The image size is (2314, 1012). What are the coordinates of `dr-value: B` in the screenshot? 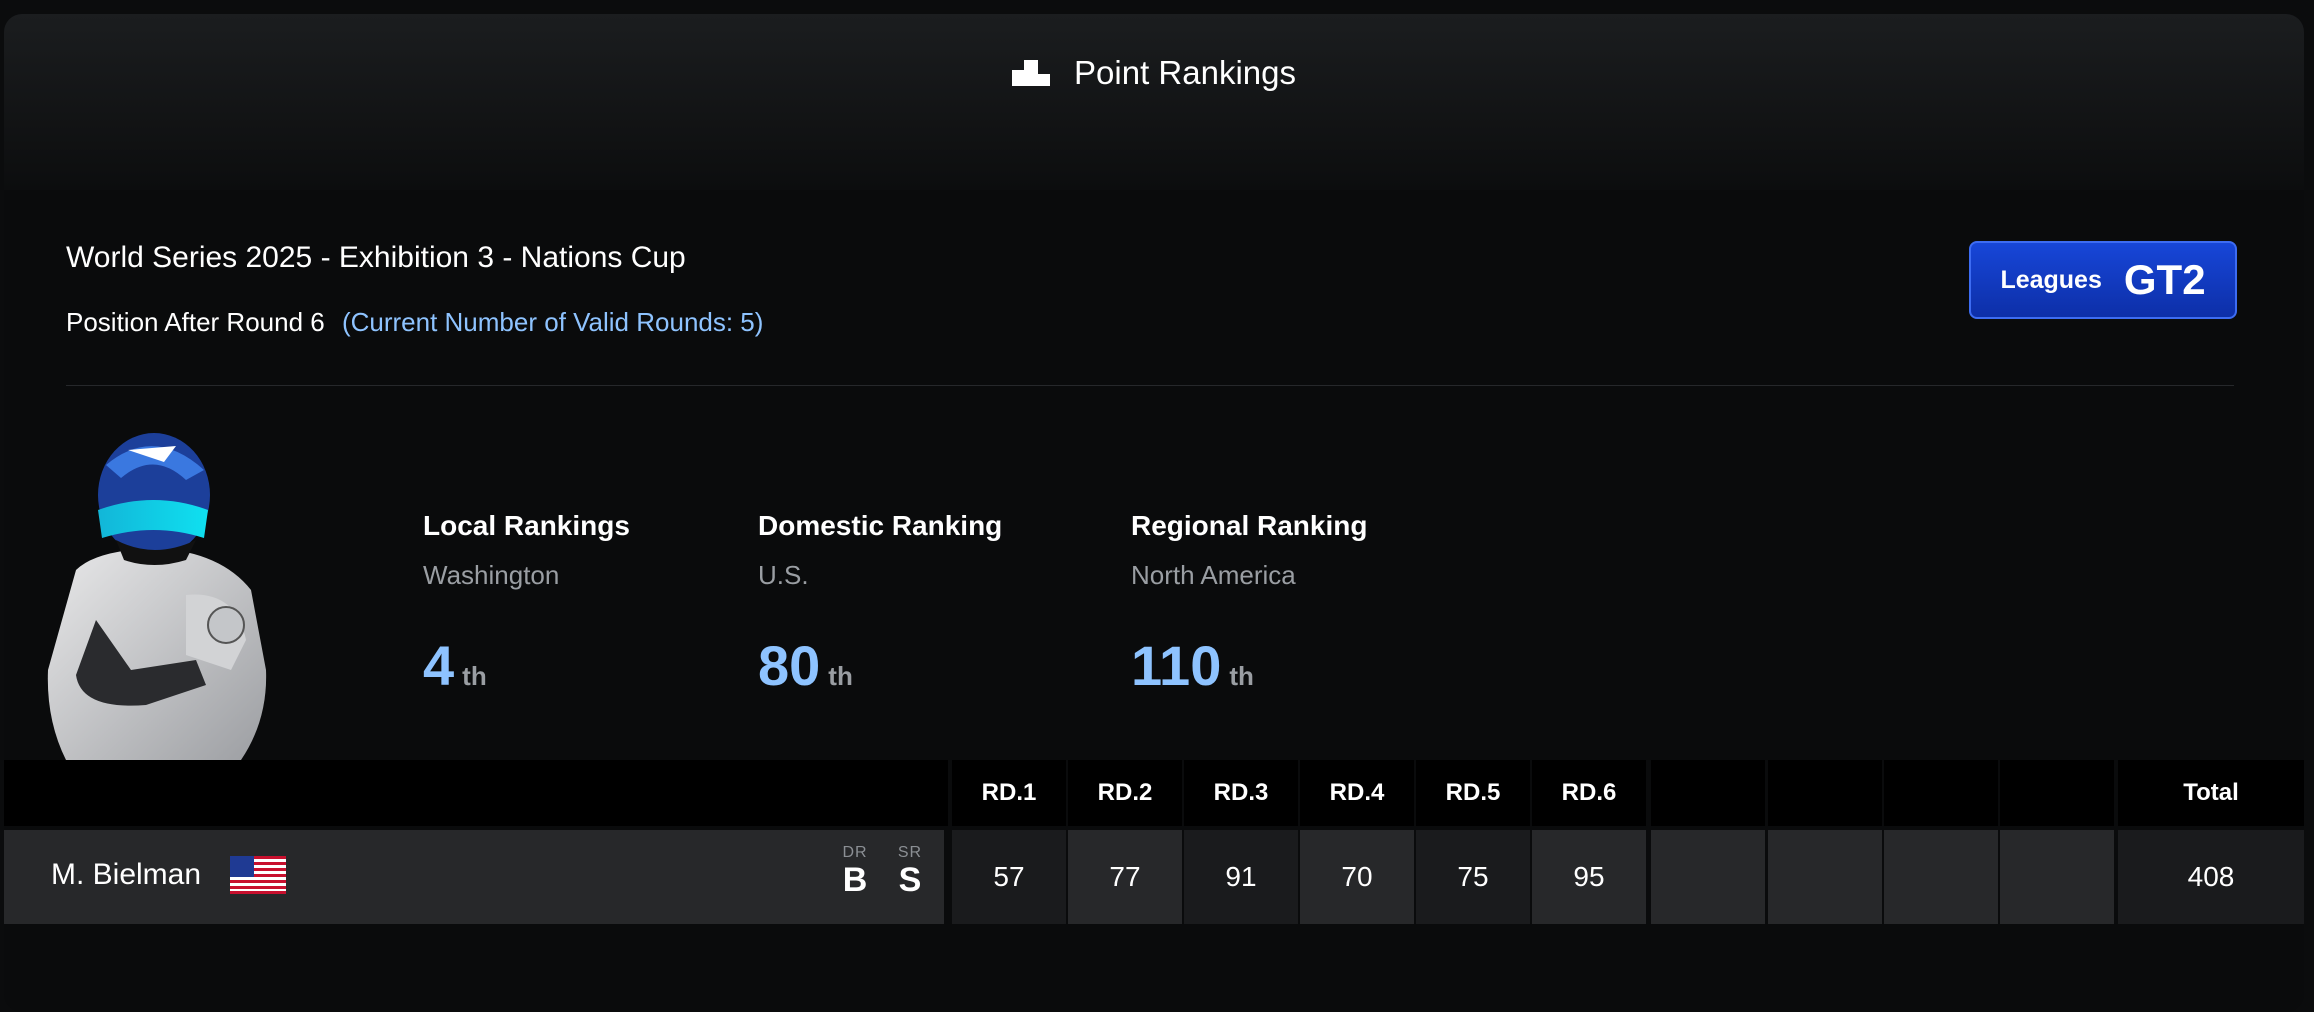 It's located at (855, 880).